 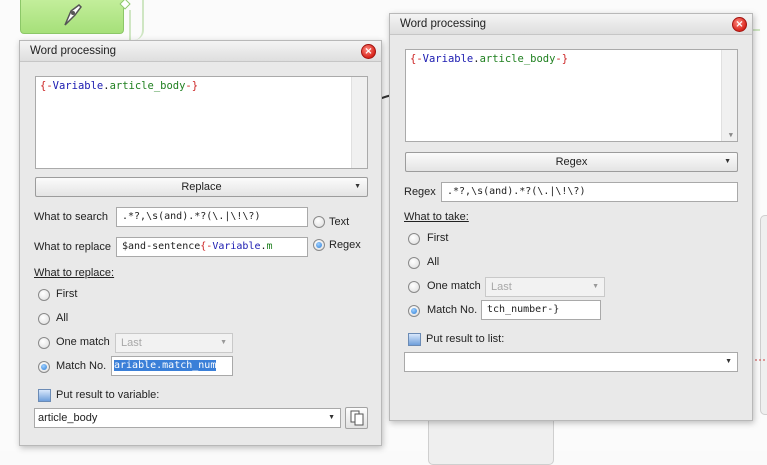 I want to click on match-no-input: tch_number-}, so click(x=541, y=310).